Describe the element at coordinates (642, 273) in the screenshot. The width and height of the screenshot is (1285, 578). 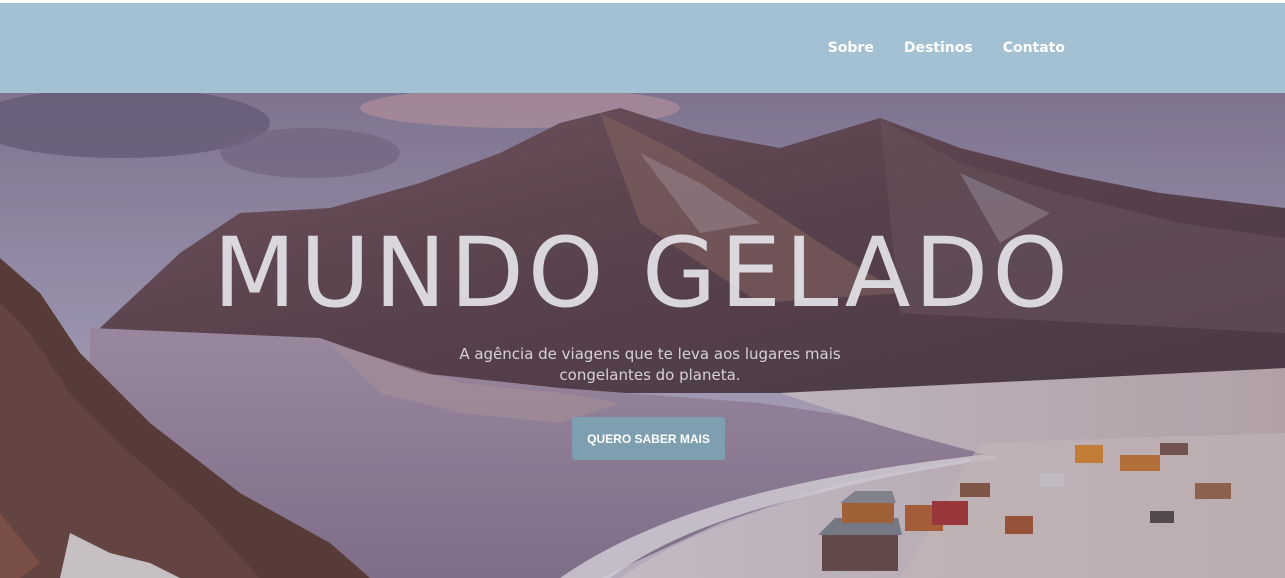
I see `hero-title: MUNDO GELADO` at that location.